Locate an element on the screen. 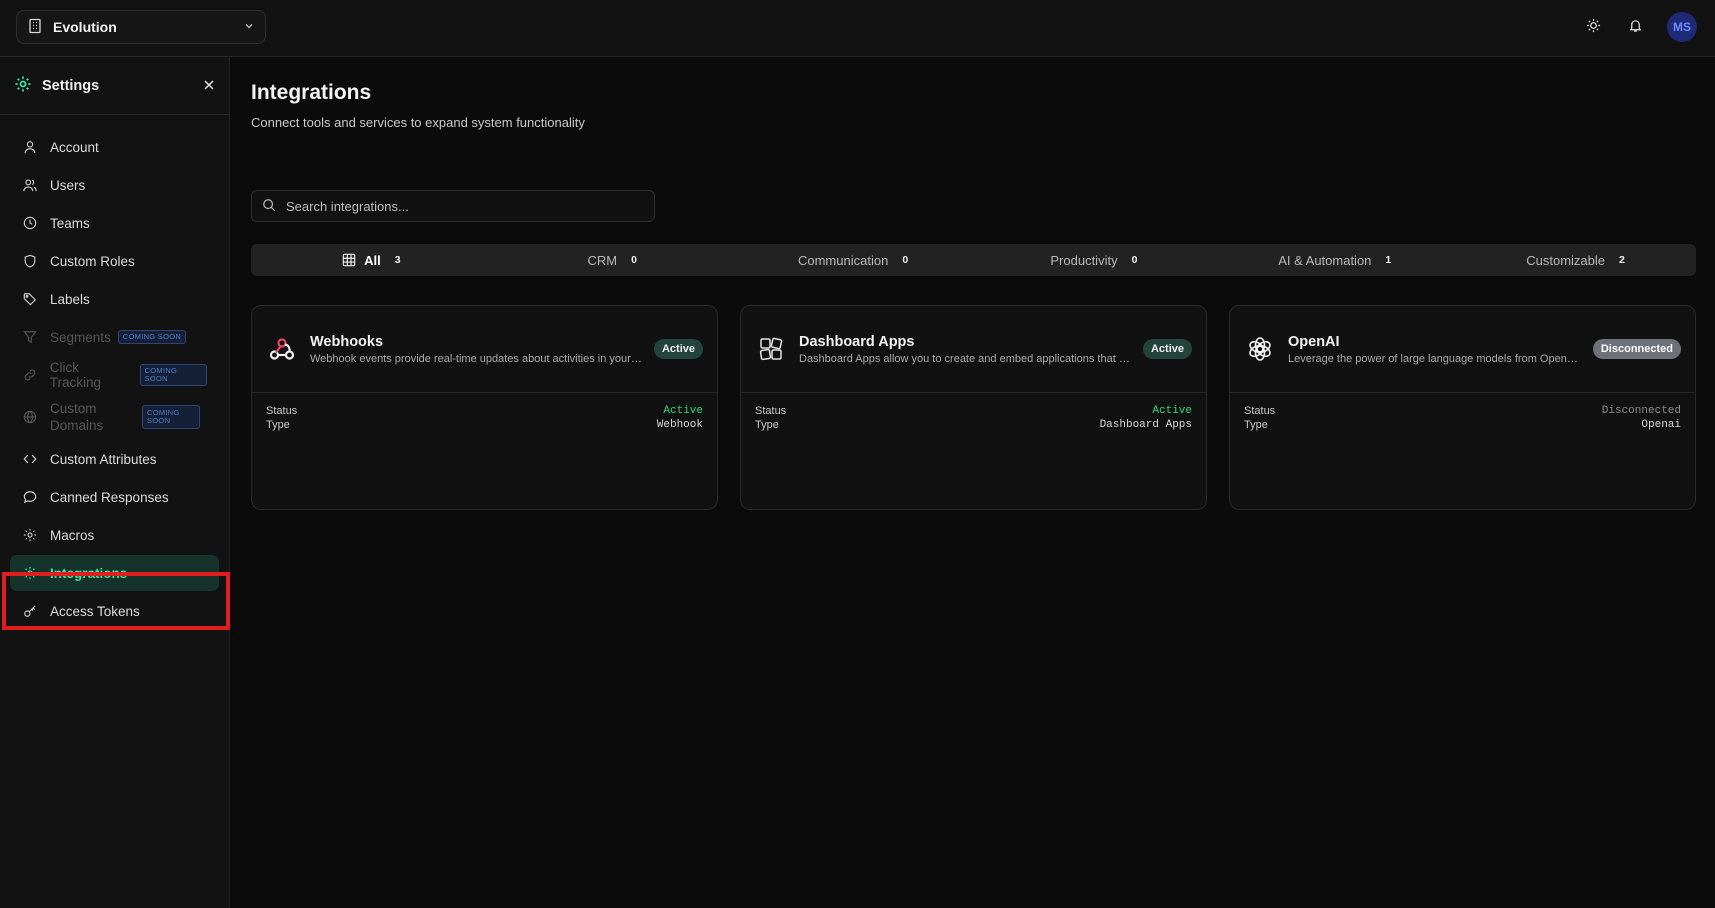 The height and width of the screenshot is (908, 1715). user-icon is located at coordinates (30, 147).